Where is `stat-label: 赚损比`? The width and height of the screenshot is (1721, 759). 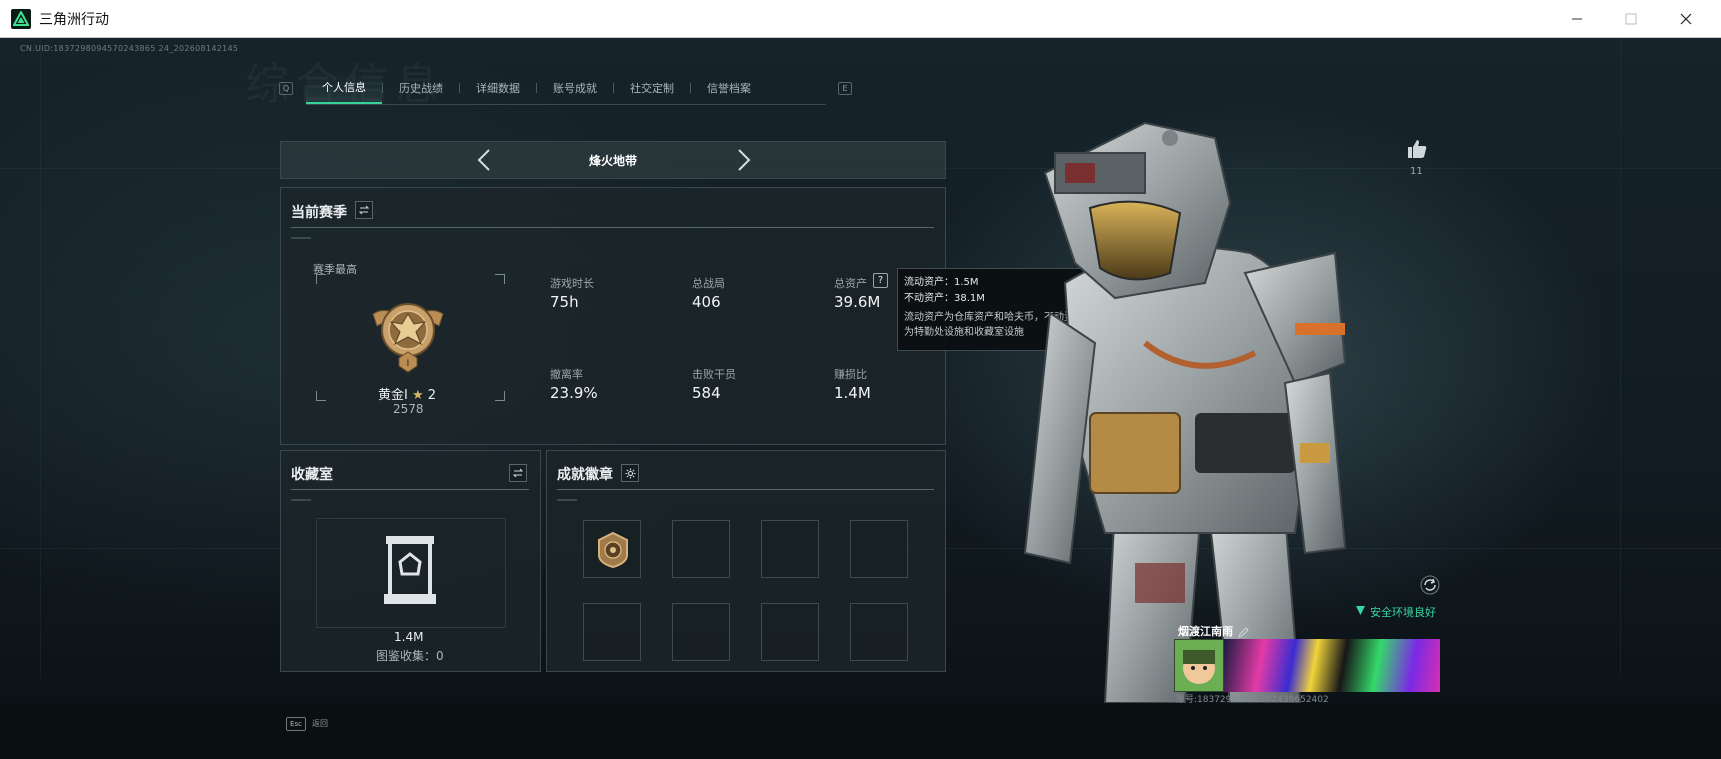 stat-label: 赚损比 is located at coordinates (850, 374).